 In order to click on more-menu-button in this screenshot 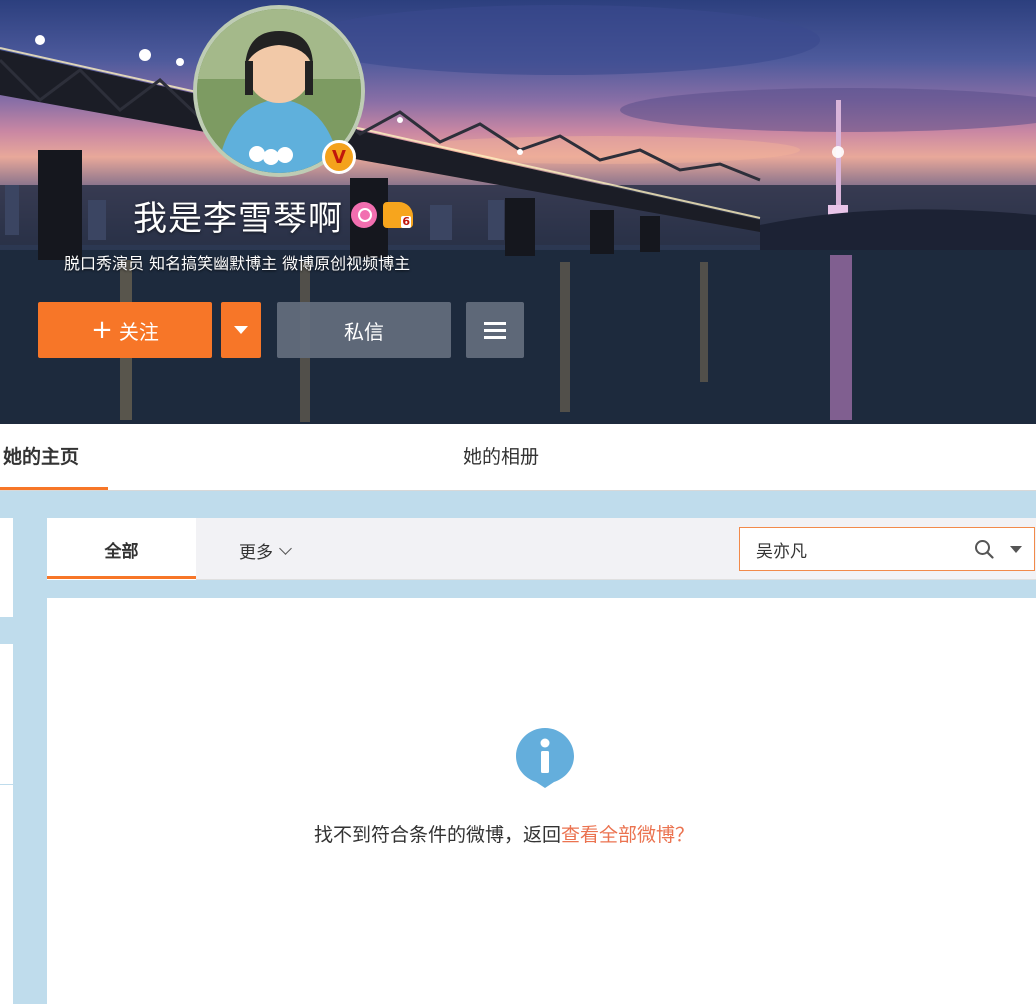, I will do `click(495, 330)`.